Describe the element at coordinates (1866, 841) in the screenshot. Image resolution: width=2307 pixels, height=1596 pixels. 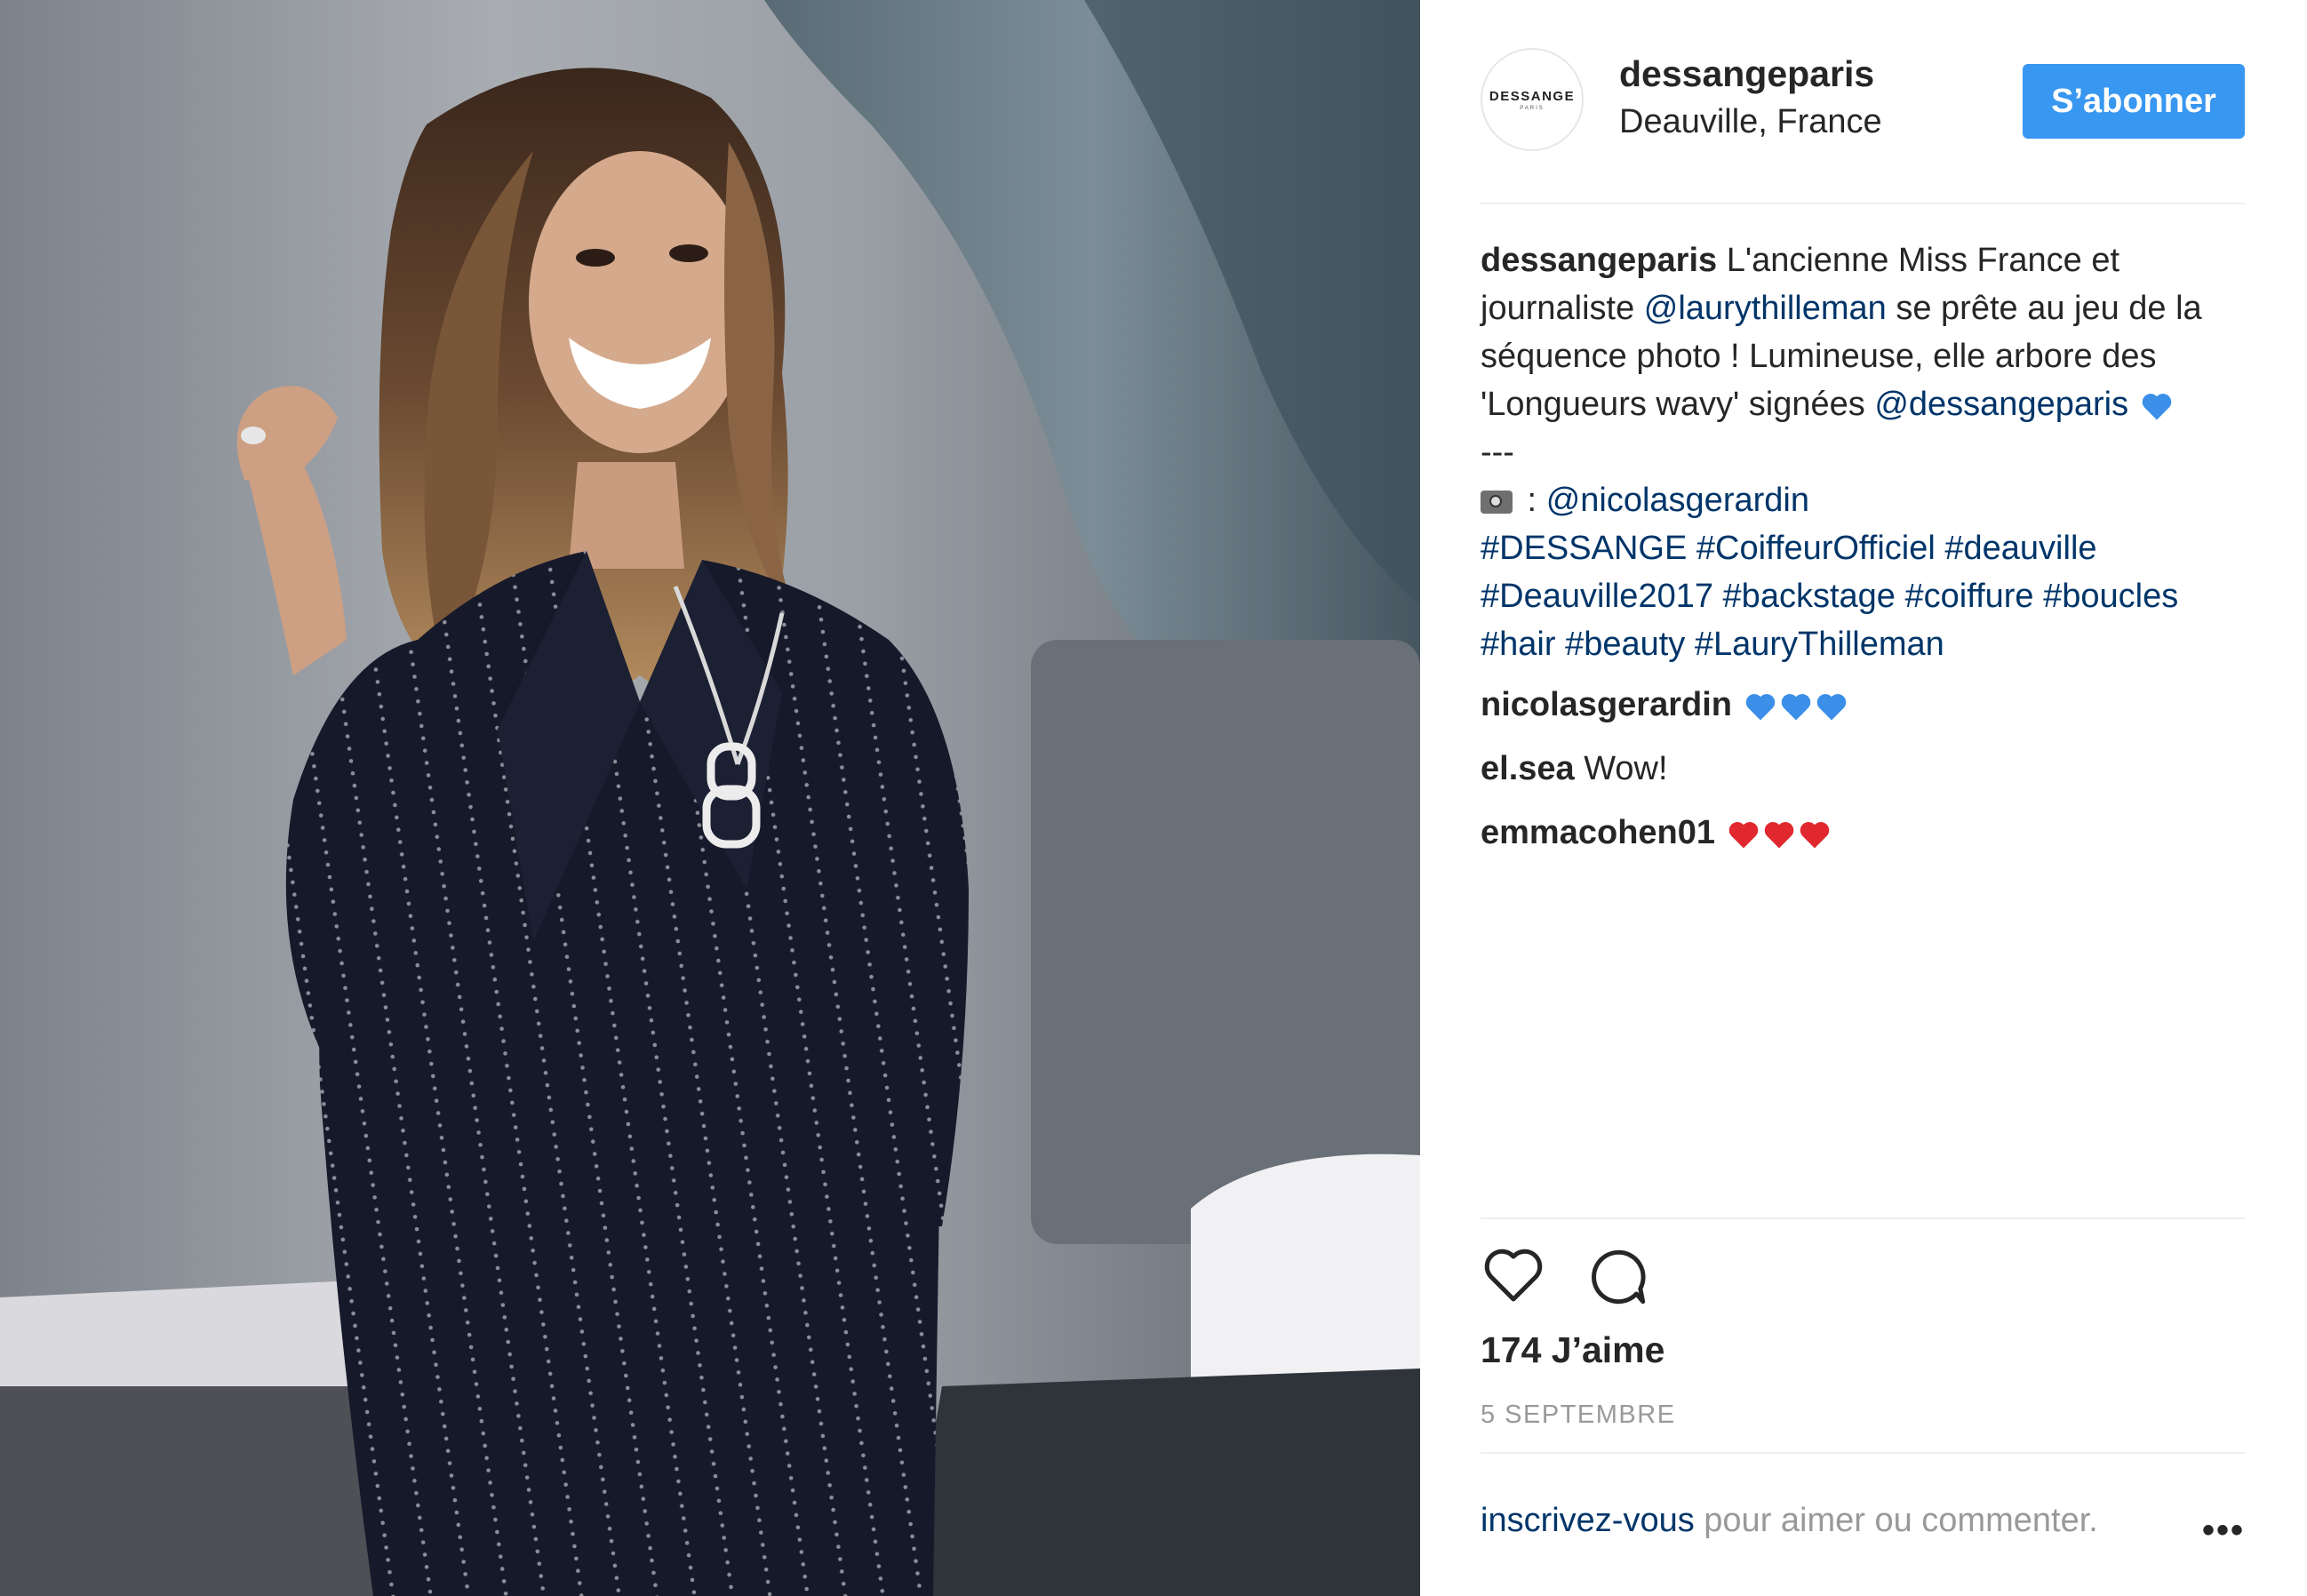
I see `comment-item: emmacohen01` at that location.